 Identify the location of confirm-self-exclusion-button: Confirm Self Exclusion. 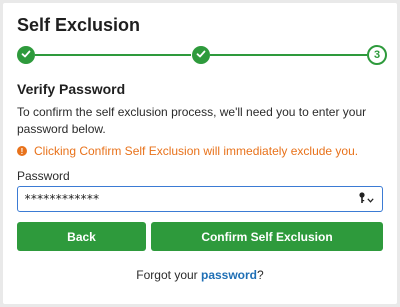
(267, 236).